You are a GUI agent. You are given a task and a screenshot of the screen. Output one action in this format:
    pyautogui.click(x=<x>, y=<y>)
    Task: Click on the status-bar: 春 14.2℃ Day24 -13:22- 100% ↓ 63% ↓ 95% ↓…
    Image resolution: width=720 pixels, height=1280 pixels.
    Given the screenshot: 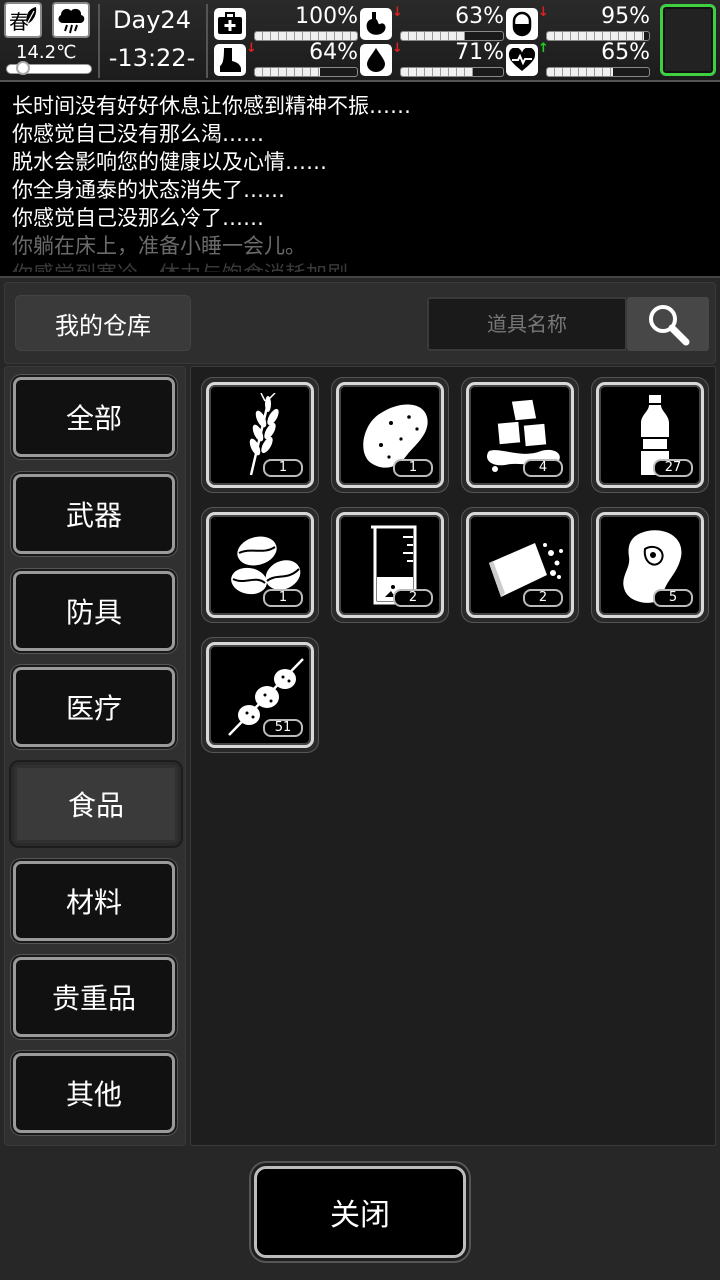 What is the action you would take?
    pyautogui.click(x=360, y=41)
    